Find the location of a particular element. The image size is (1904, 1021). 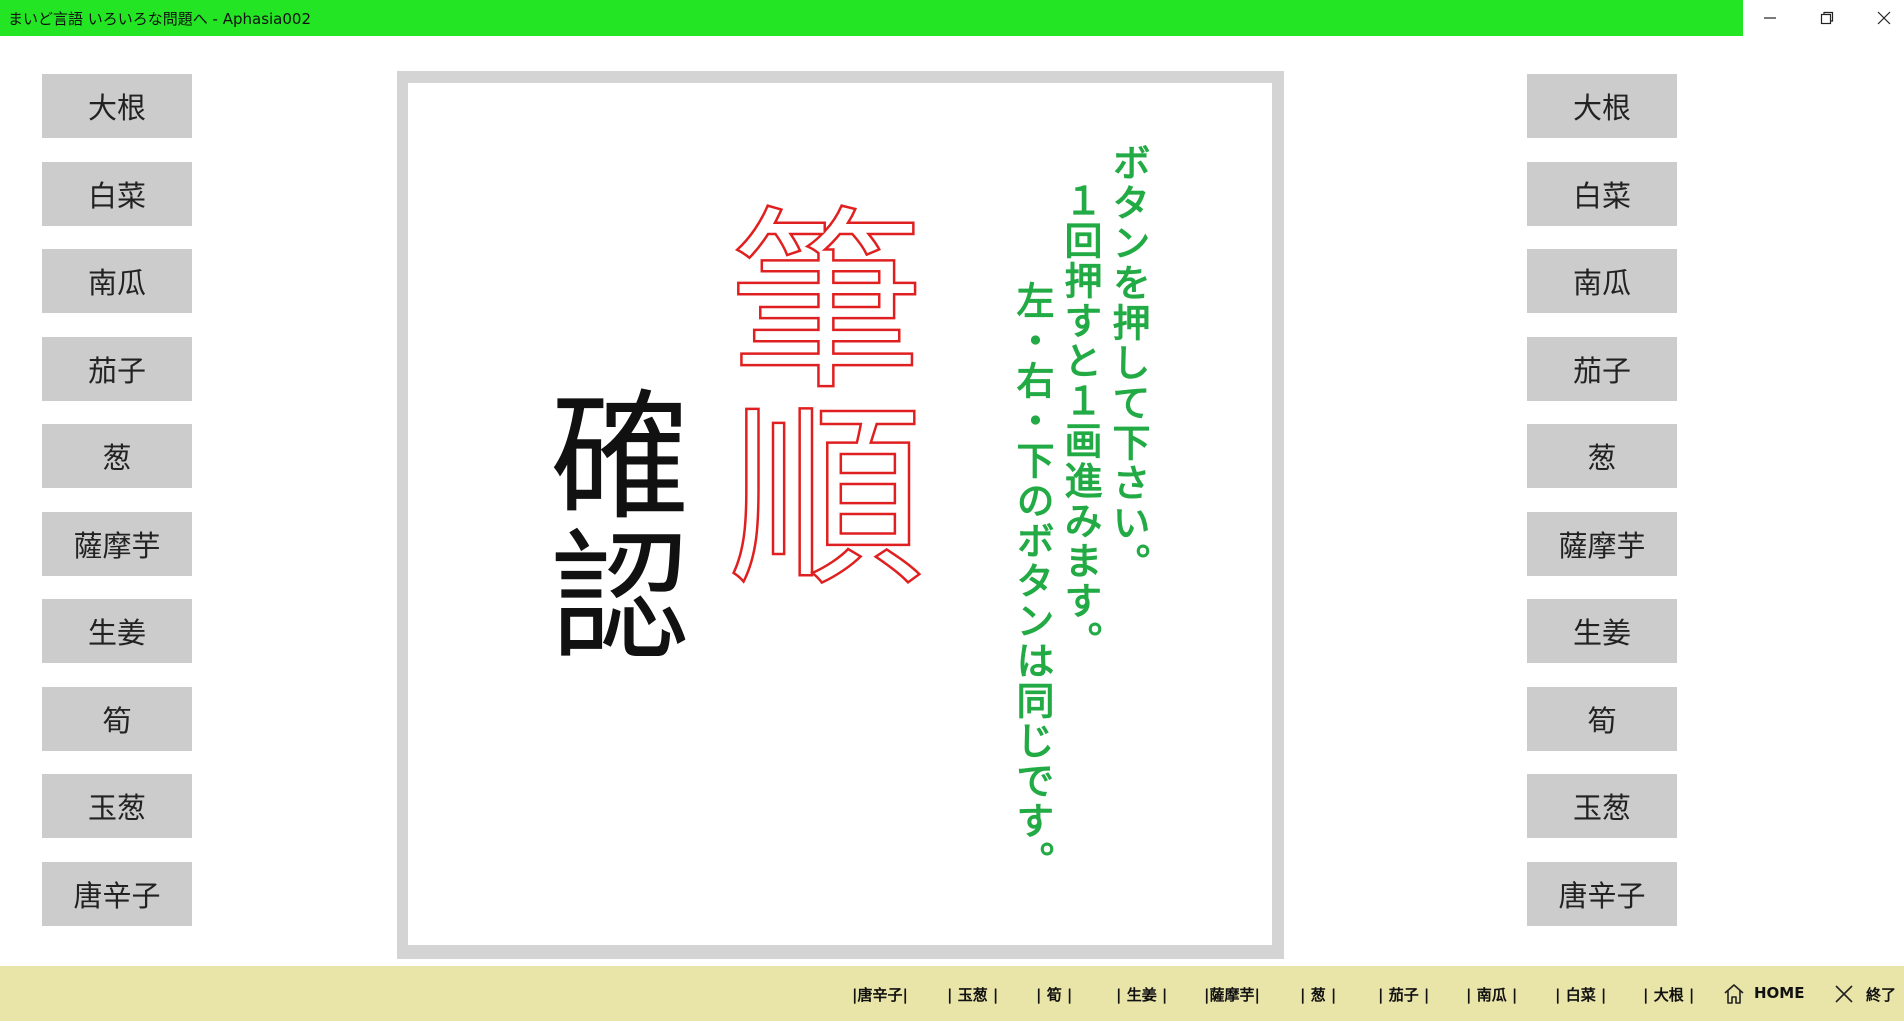

instructions-text: ボタンを押して下さい。 １回押すと１画進みます。 左・右・下のボタンは同じです。 is located at coordinates (1080, 512).